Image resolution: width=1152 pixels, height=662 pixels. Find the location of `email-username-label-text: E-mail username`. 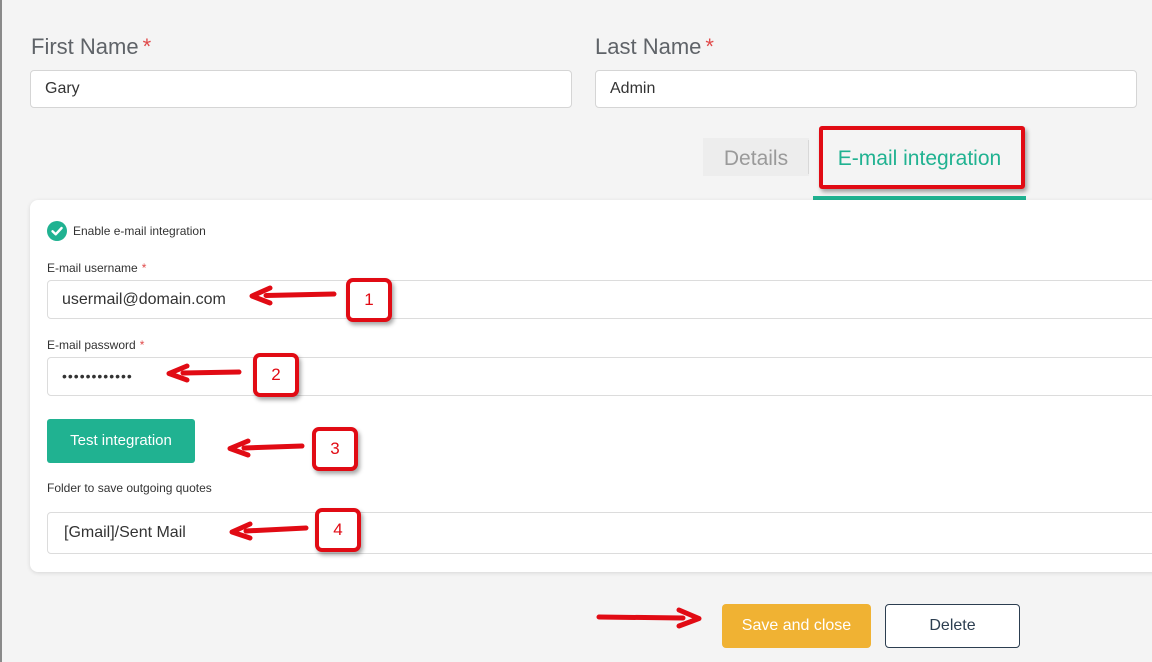

email-username-label-text: E-mail username is located at coordinates (92, 268).